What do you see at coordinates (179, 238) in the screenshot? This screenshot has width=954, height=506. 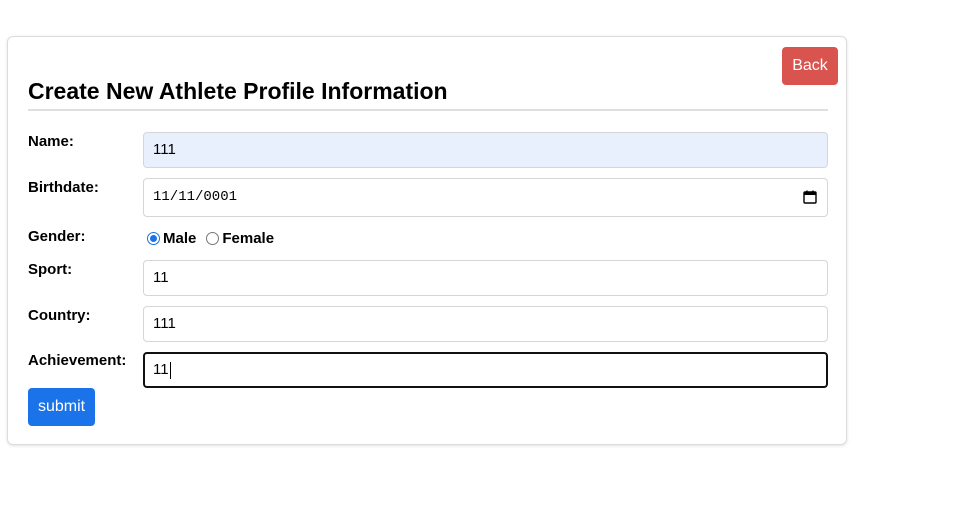 I see `gender-male-label: Male` at bounding box center [179, 238].